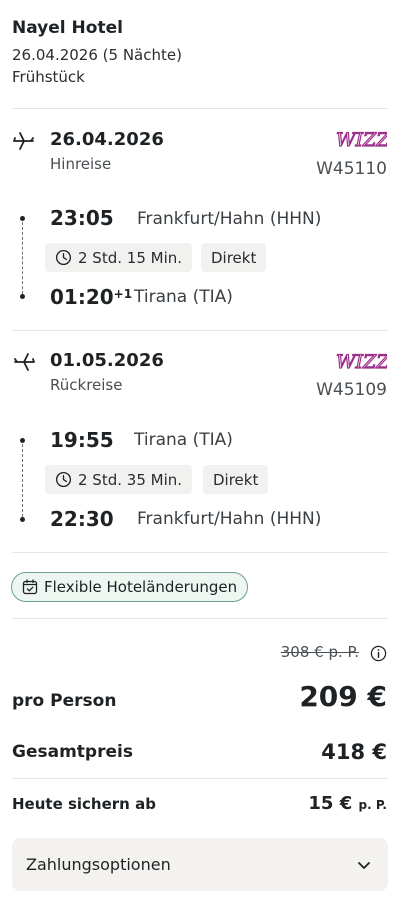 This screenshot has height=901, width=403. Describe the element at coordinates (48, 77) in the screenshot. I see `hotel-board: Frühstück` at that location.